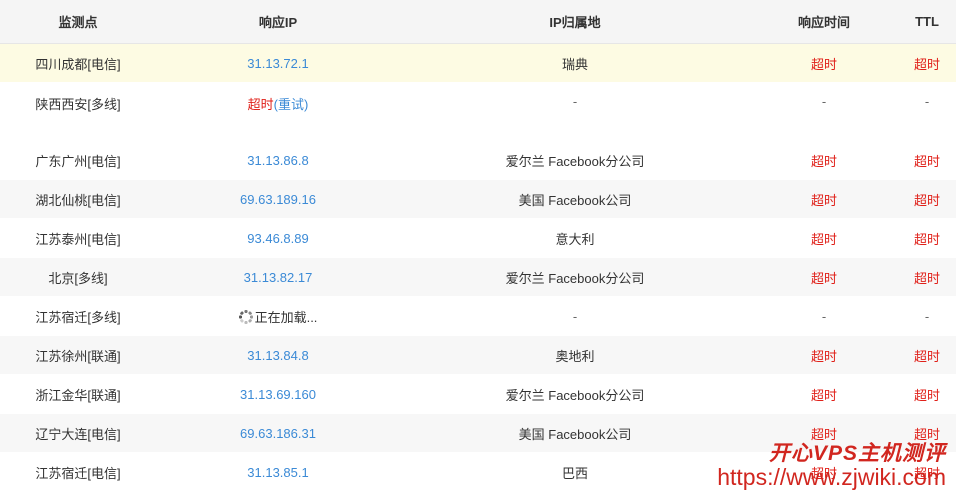 The width and height of the screenshot is (956, 493). I want to click on table-row: 四川成都[电信] 31.13.72.1 瑞典 超时 超时, so click(478, 63).